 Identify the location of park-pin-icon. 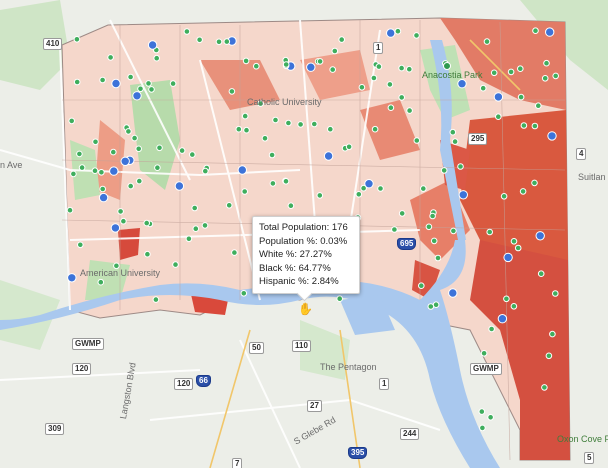
(447, 66).